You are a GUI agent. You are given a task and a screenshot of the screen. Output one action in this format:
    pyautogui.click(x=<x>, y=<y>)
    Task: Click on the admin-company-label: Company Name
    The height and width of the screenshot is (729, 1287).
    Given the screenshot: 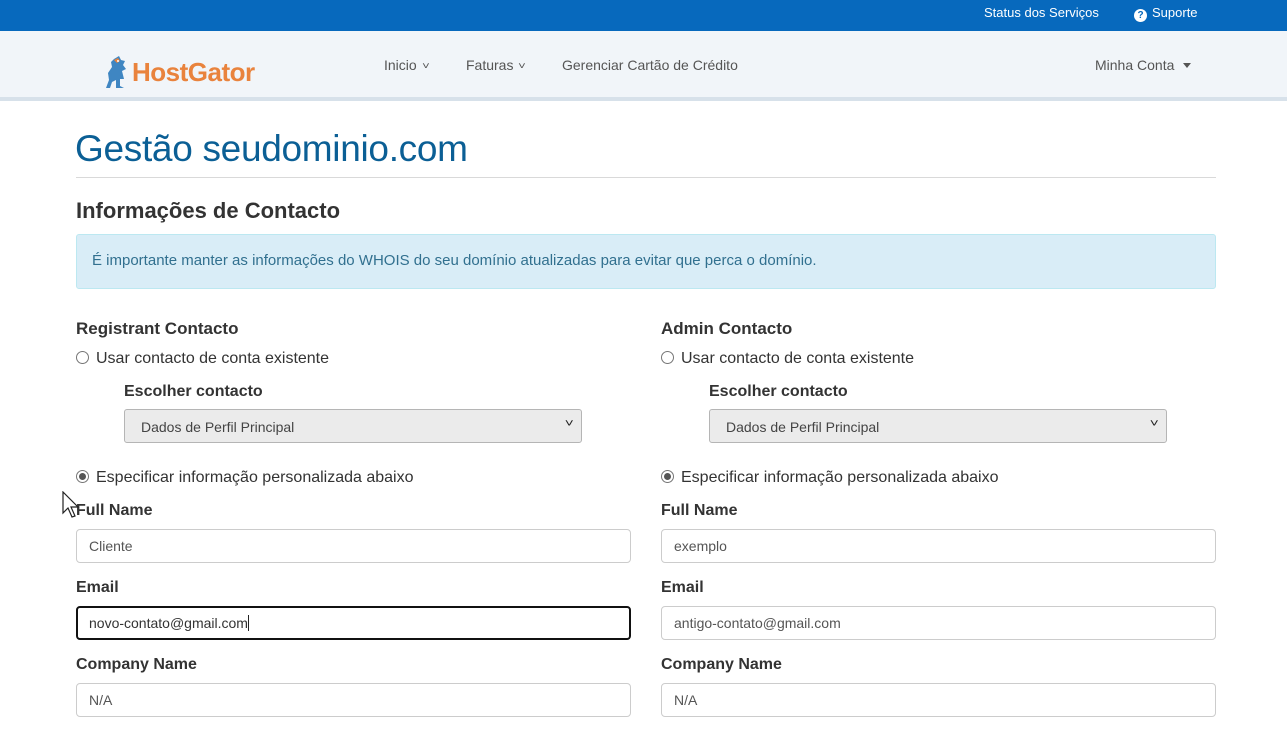 What is the action you would take?
    pyautogui.click(x=721, y=664)
    